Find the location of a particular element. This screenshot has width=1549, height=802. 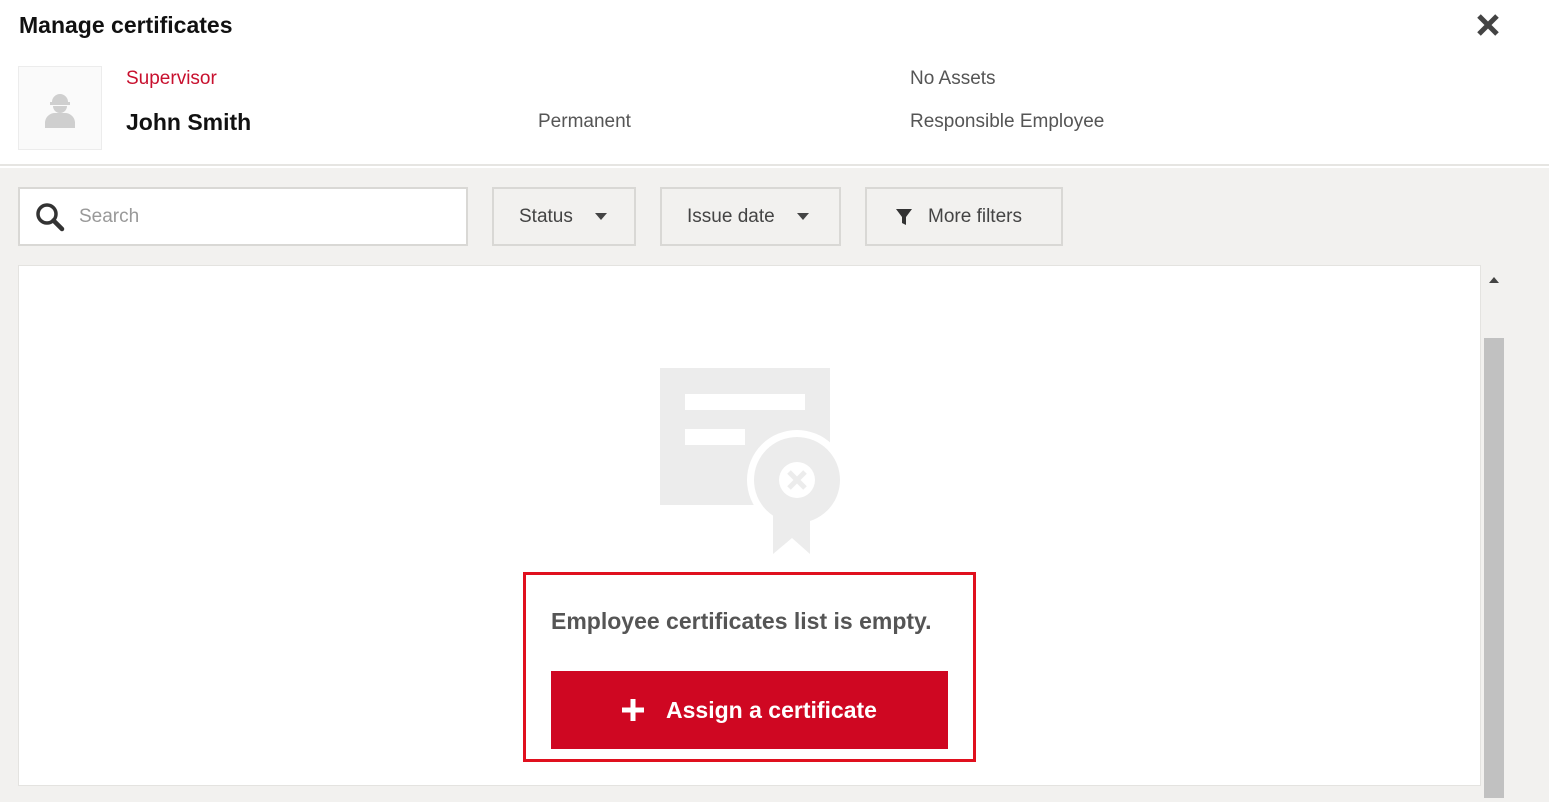

avatar is located at coordinates (60, 108).